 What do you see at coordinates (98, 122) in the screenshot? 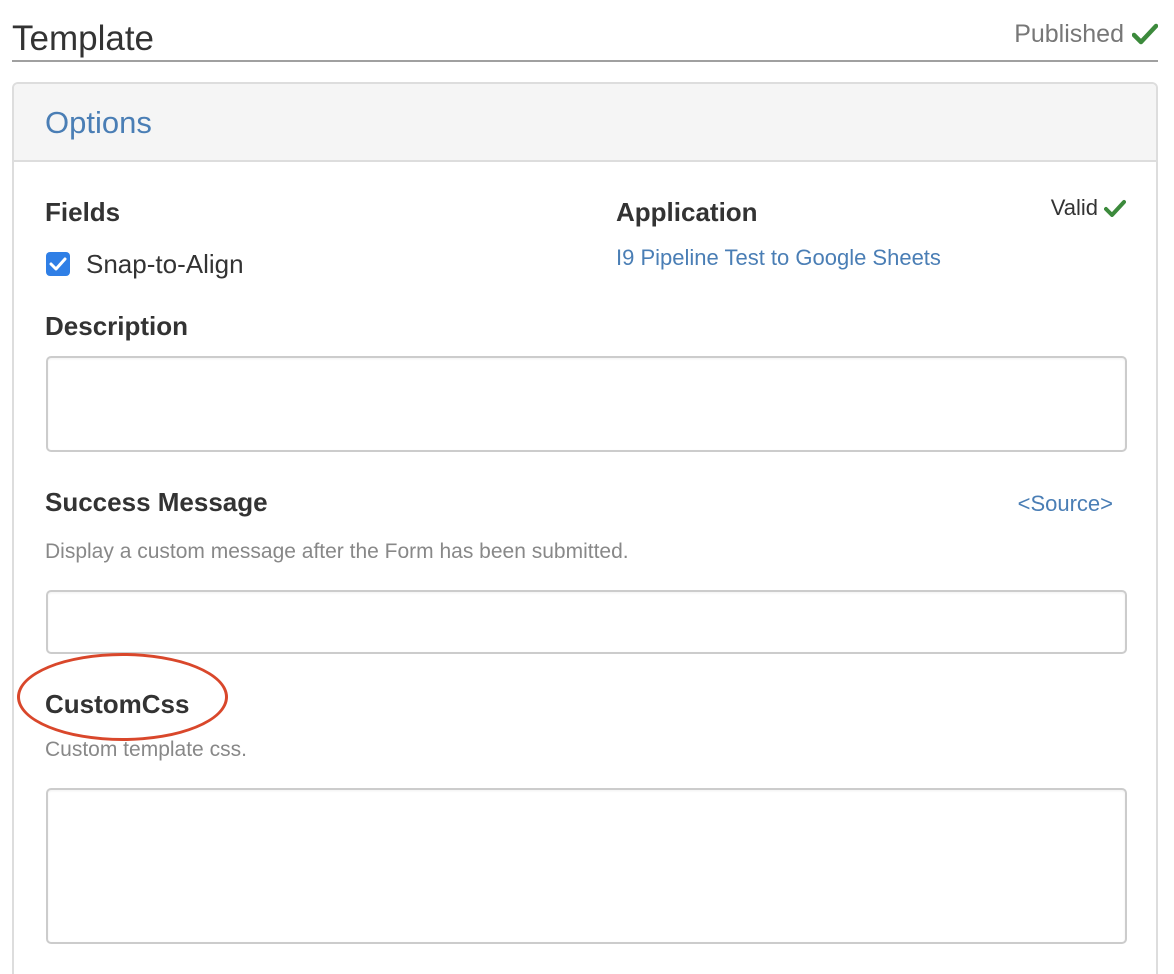
I see `panel-title: Options` at bounding box center [98, 122].